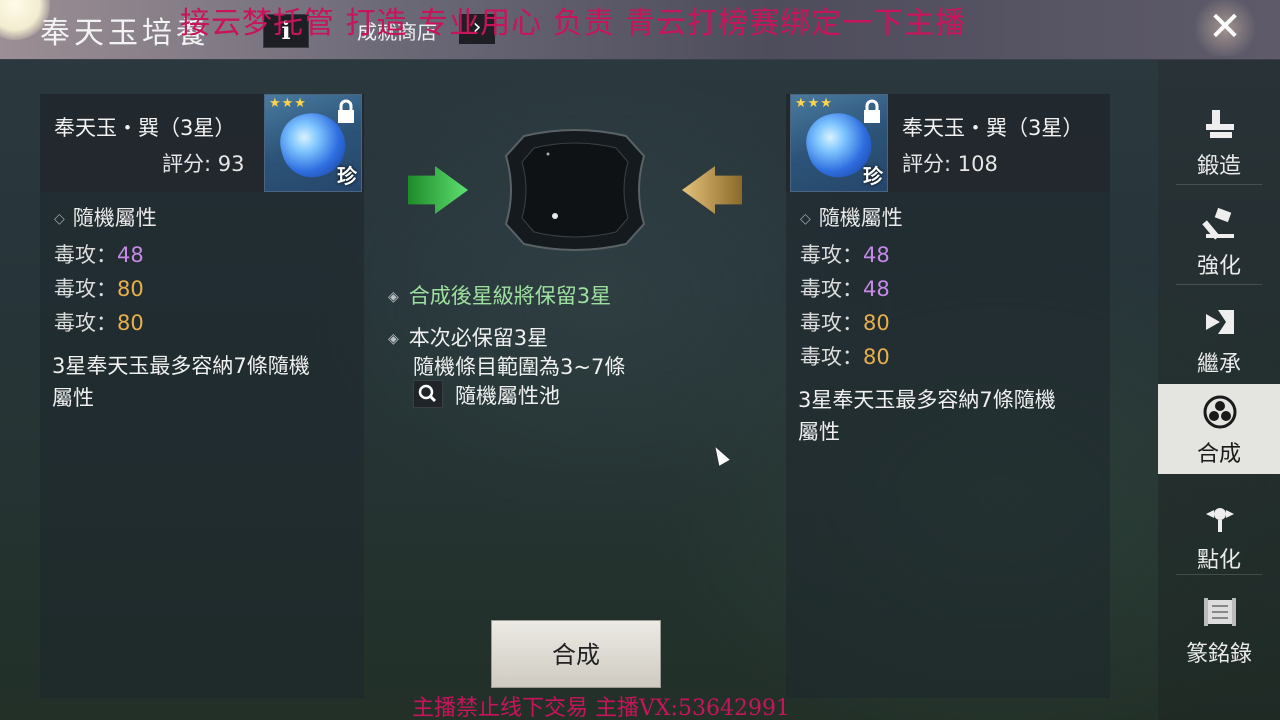 The image size is (1280, 720). What do you see at coordinates (1218, 166) in the screenshot?
I see `nav-label: 鍛造` at bounding box center [1218, 166].